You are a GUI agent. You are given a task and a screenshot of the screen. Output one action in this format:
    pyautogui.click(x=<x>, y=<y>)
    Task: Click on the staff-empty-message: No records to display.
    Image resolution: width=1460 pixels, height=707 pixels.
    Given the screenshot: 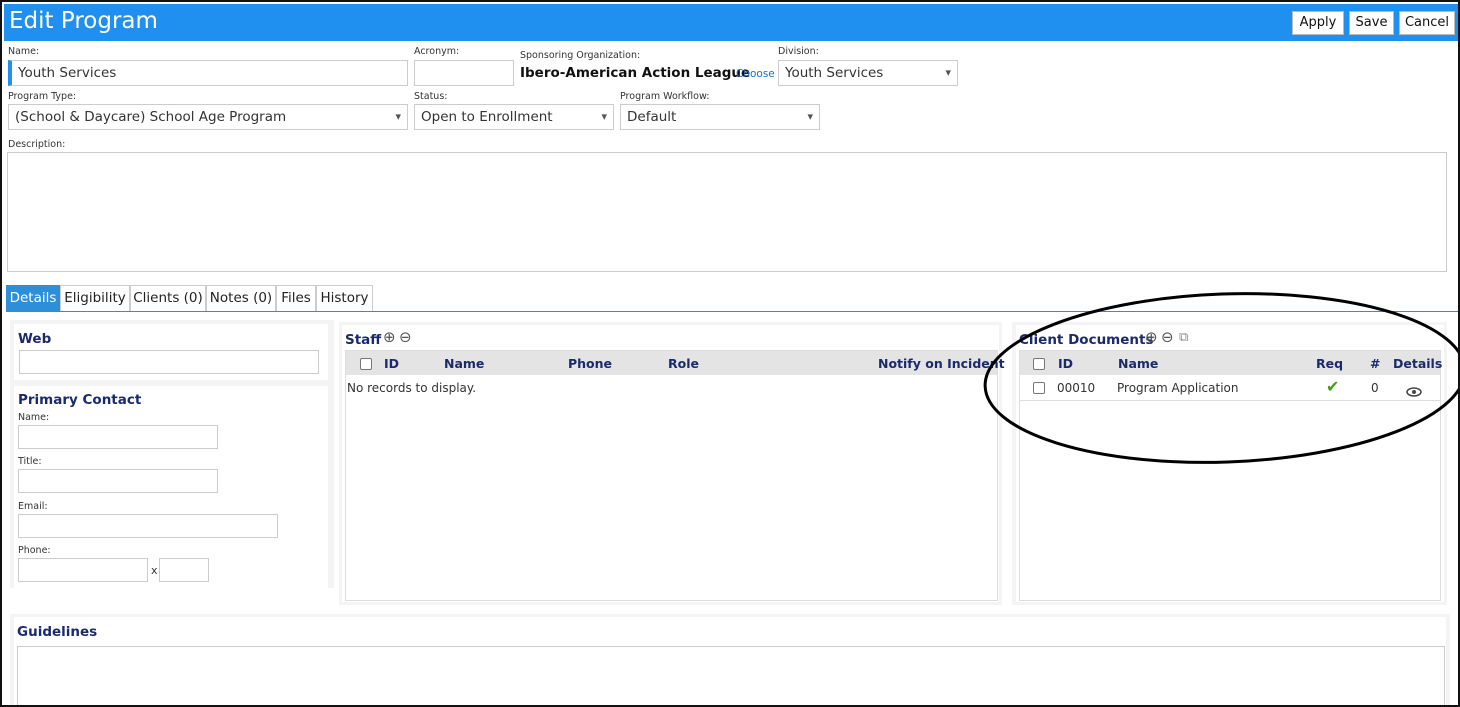 What is the action you would take?
    pyautogui.click(x=412, y=388)
    